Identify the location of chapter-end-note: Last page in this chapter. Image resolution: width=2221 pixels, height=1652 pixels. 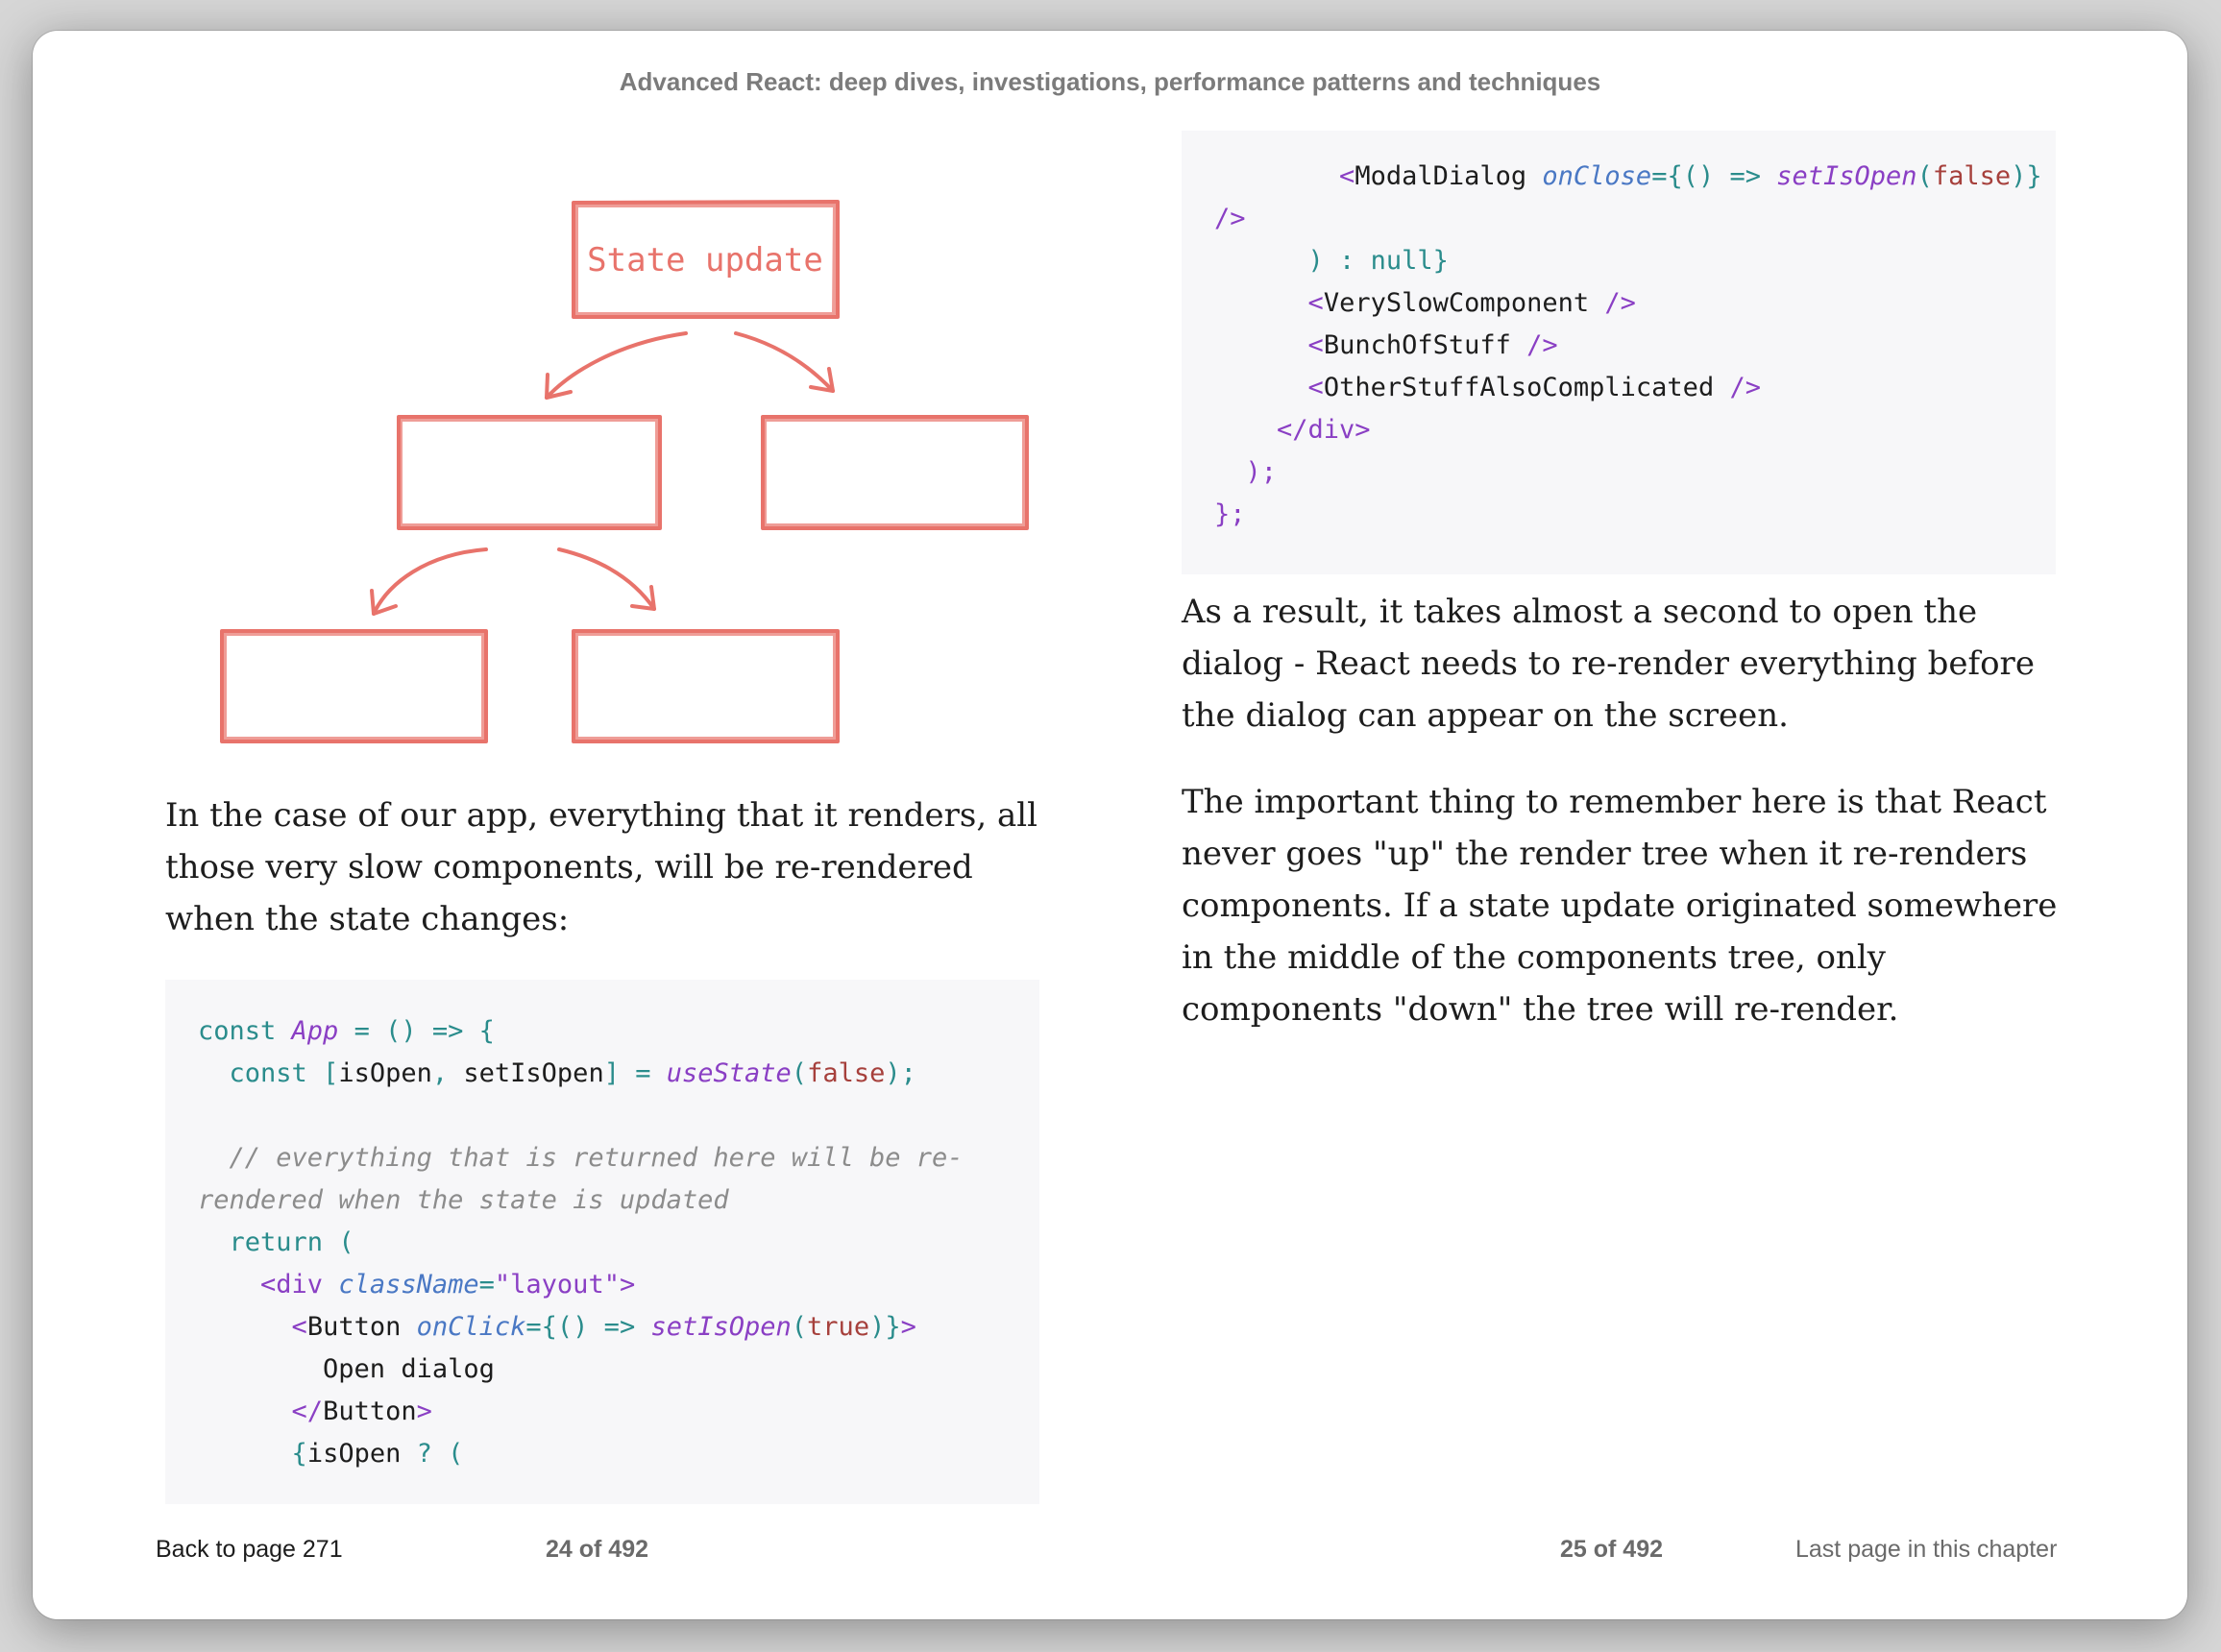
(1927, 1549).